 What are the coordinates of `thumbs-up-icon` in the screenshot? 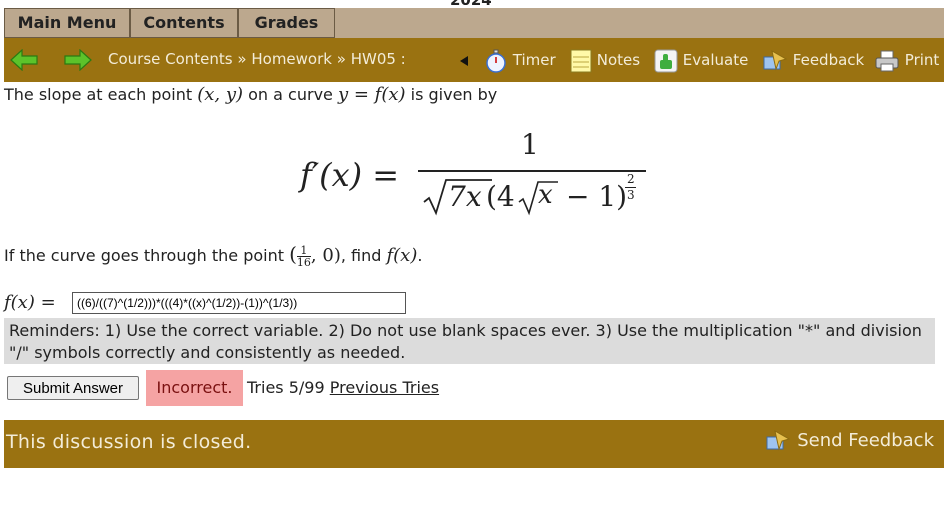 It's located at (666, 60).